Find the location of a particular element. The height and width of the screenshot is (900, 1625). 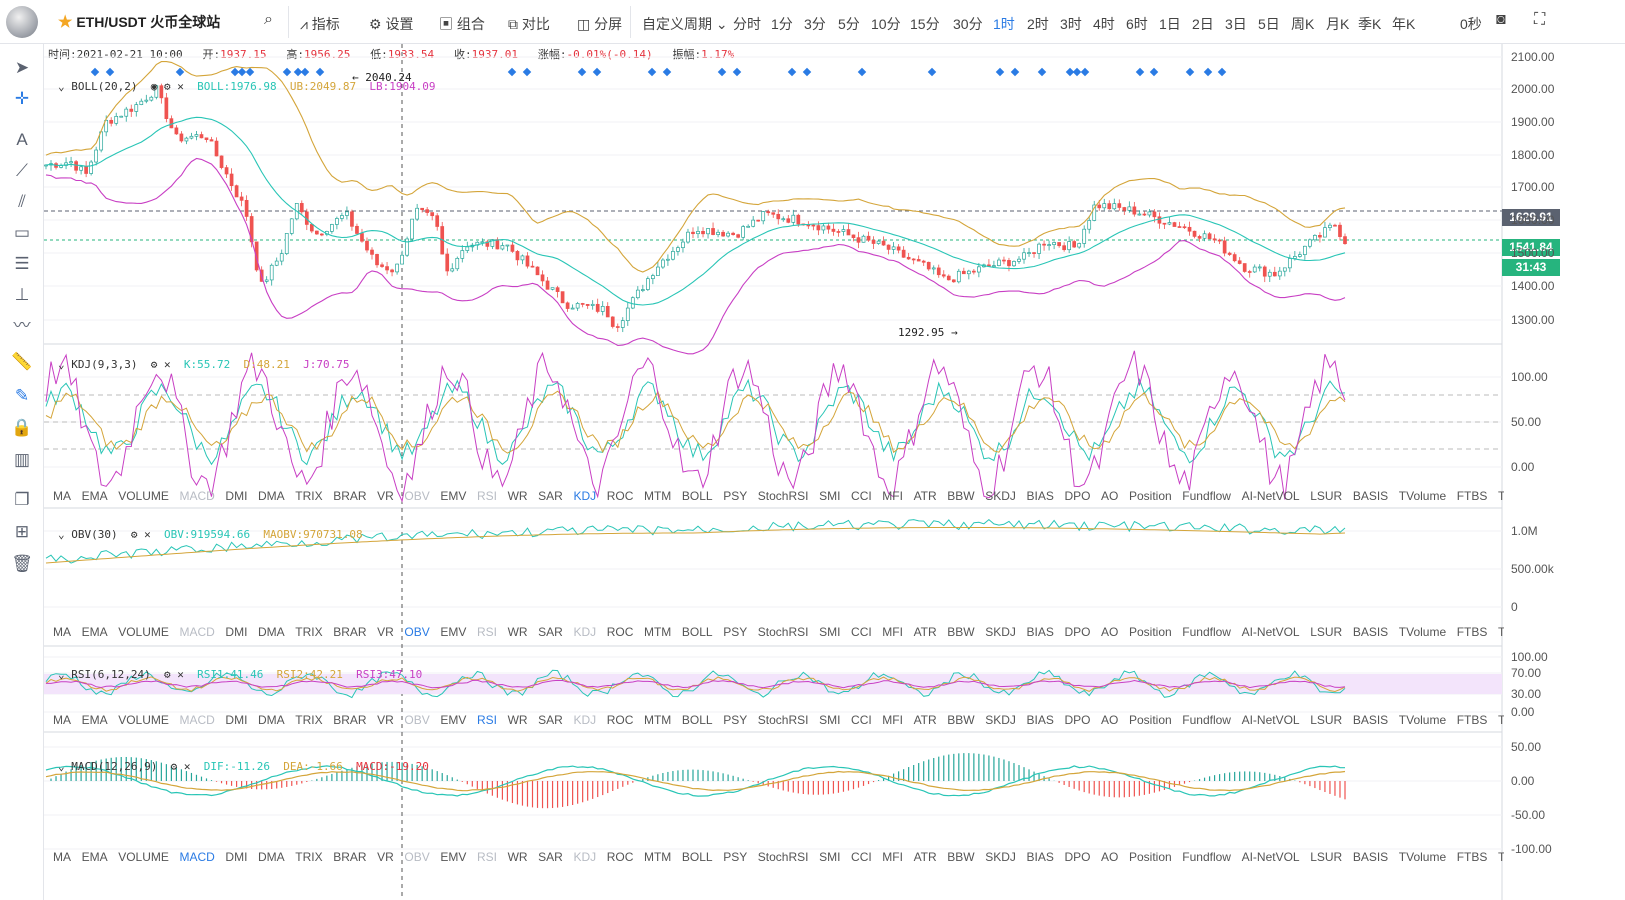

parallel-channel-icon: ⫽ is located at coordinates (22, 202).